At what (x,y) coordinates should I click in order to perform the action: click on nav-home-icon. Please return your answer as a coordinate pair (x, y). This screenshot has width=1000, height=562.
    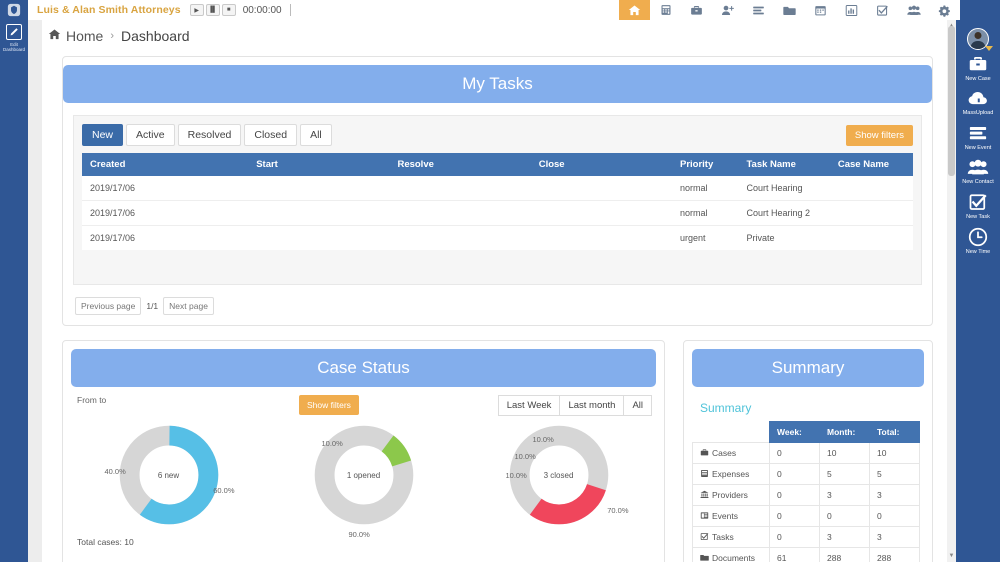
    Looking at the image, I should click on (634, 10).